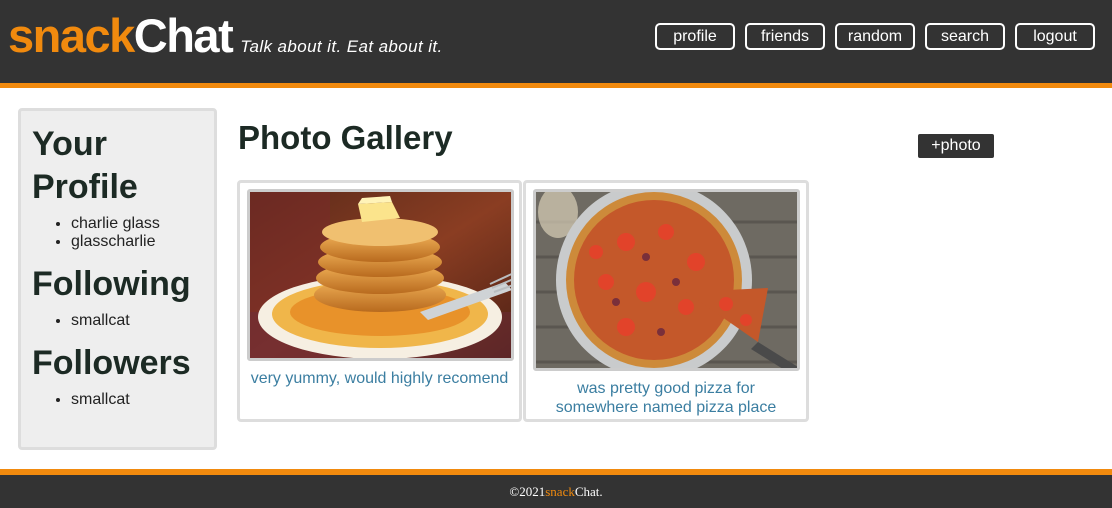  I want to click on profile-button: profile, so click(695, 36).